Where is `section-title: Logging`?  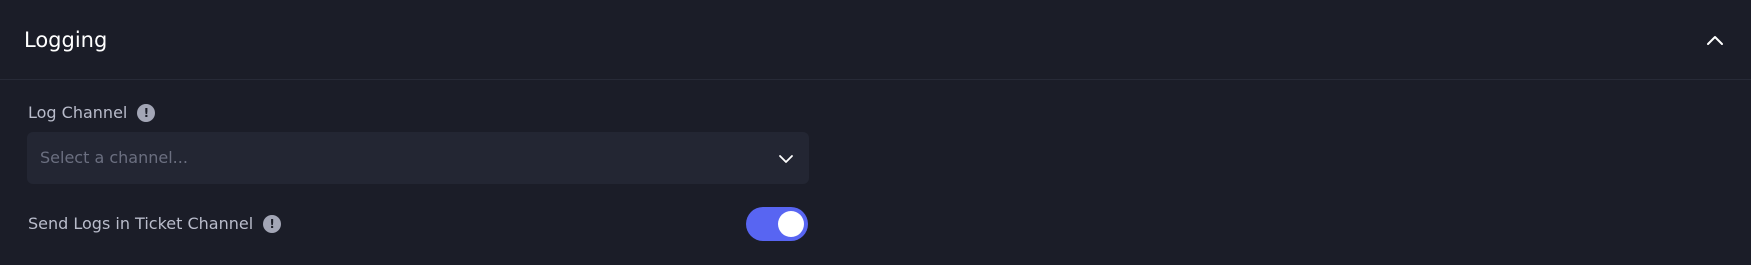 section-title: Logging is located at coordinates (66, 40).